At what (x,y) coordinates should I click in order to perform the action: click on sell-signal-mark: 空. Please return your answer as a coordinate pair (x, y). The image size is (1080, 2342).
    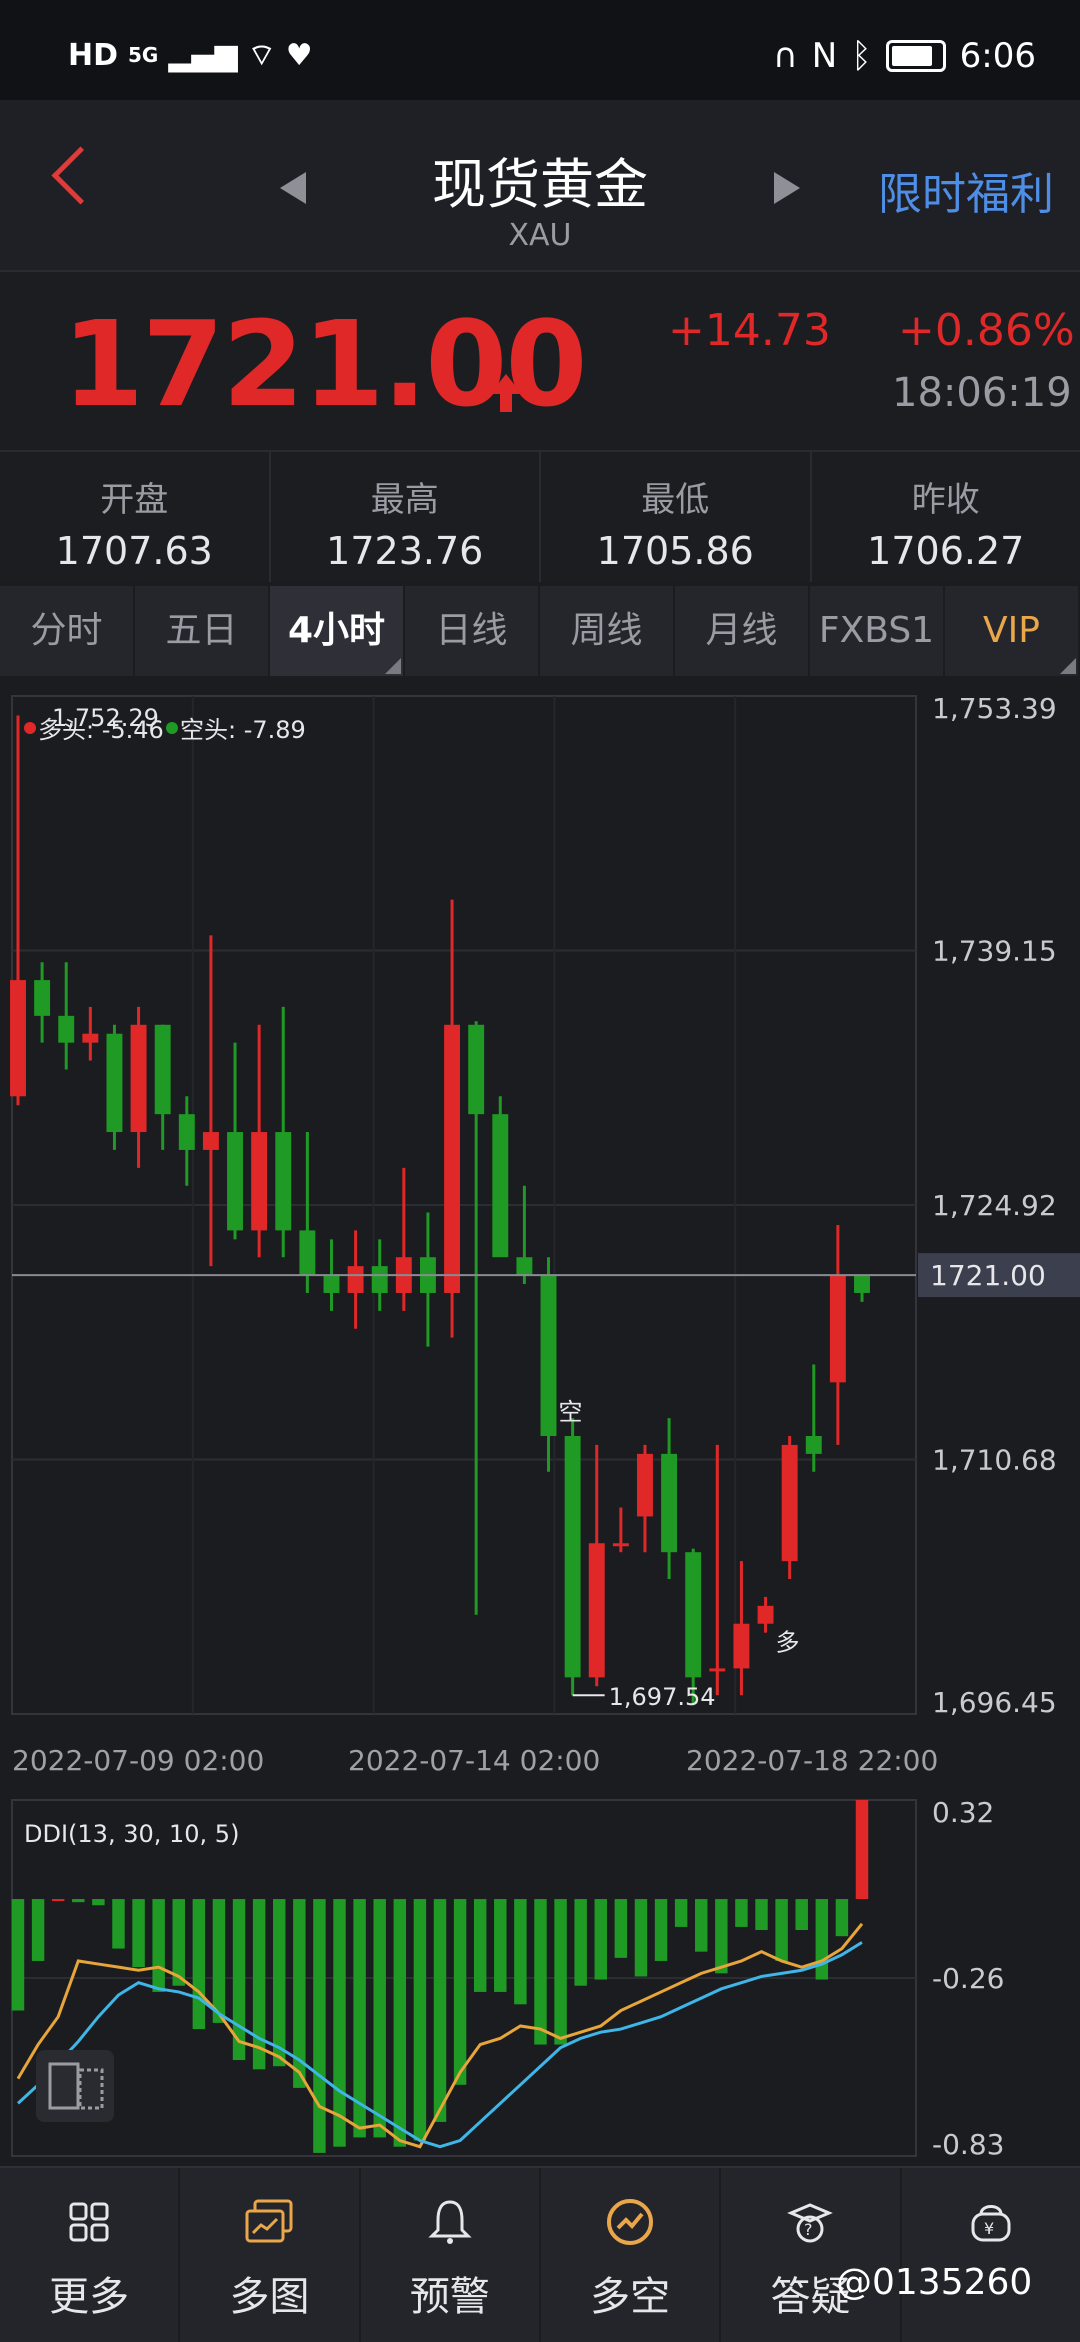
    Looking at the image, I should click on (571, 1412).